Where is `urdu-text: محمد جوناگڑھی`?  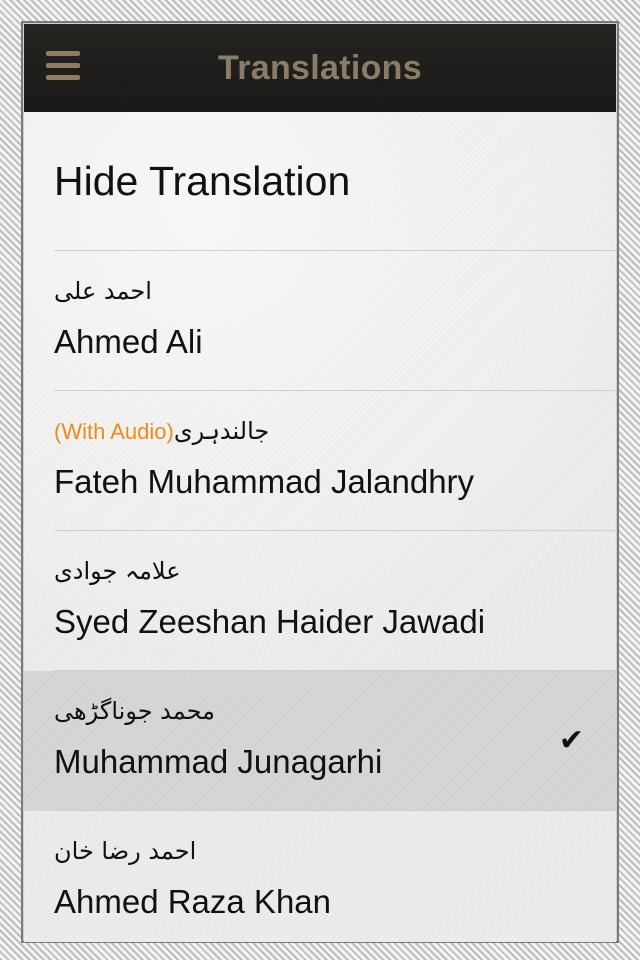
urdu-text: محمد جوناگڑھی is located at coordinates (135, 711).